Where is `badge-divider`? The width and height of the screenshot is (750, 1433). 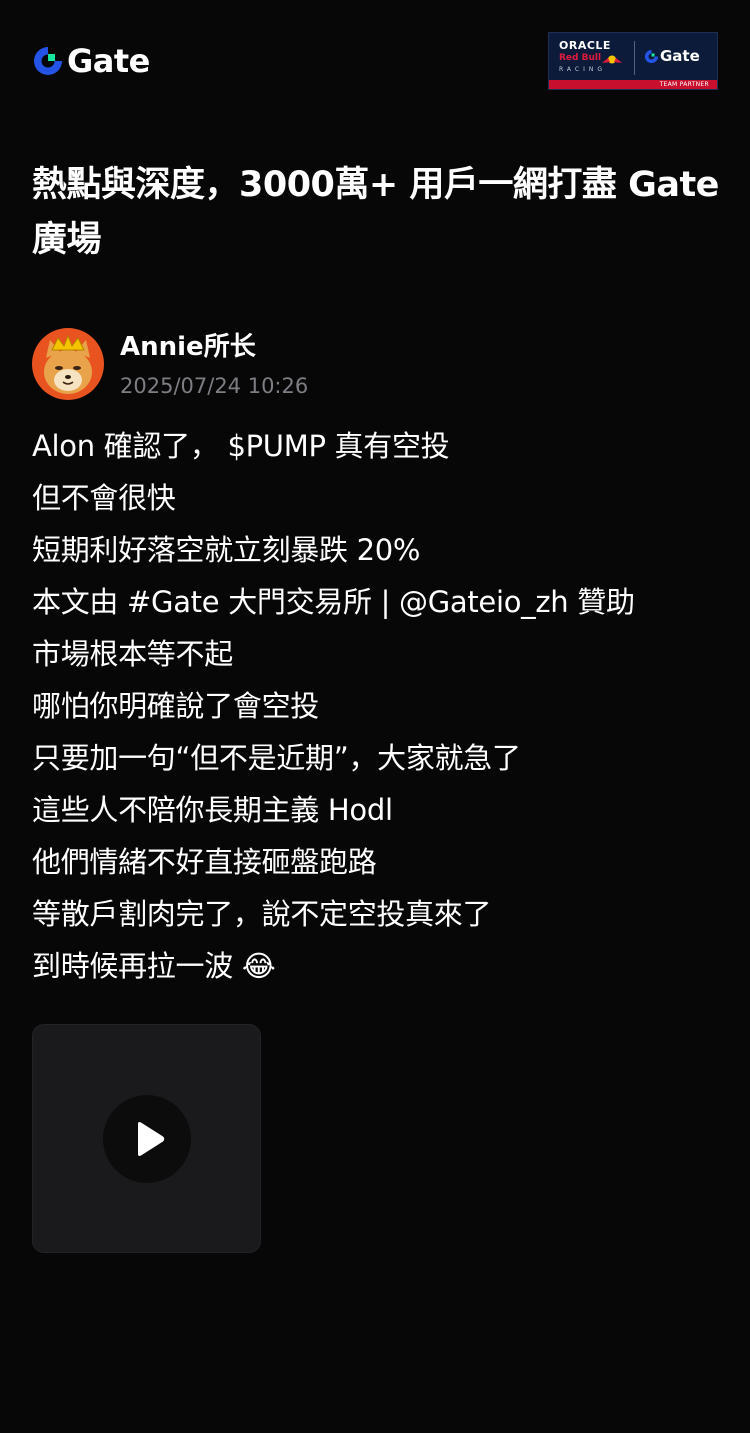 badge-divider is located at coordinates (634, 58).